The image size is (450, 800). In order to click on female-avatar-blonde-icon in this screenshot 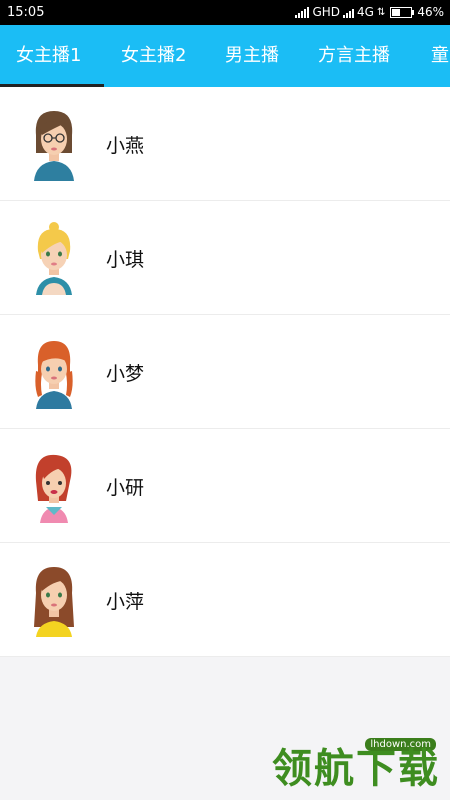, I will do `click(54, 258)`.